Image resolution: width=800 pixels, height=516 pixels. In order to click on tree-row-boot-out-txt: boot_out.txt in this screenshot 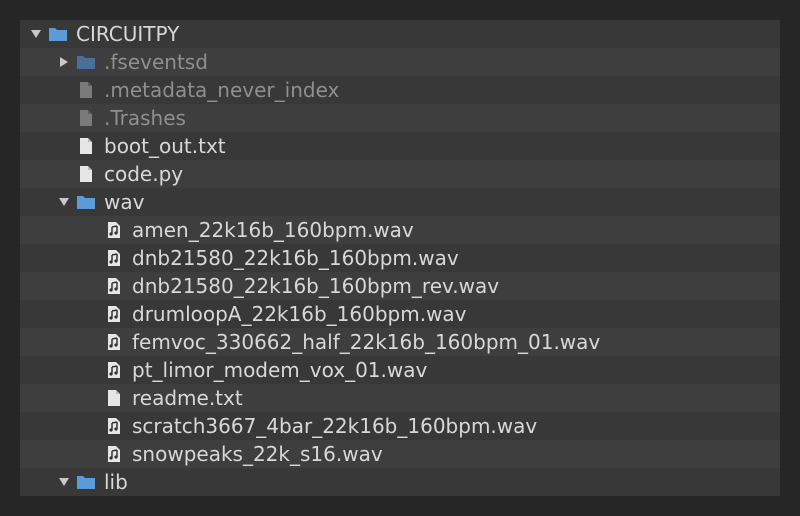, I will do `click(400, 146)`.